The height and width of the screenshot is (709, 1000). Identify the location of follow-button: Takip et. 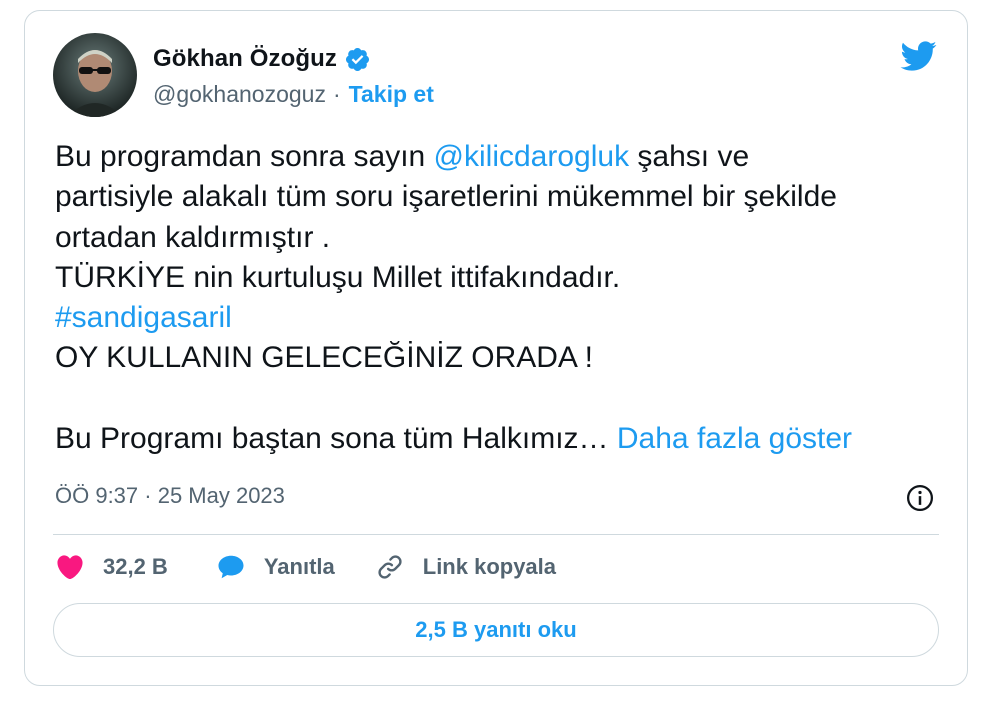
(391, 94).